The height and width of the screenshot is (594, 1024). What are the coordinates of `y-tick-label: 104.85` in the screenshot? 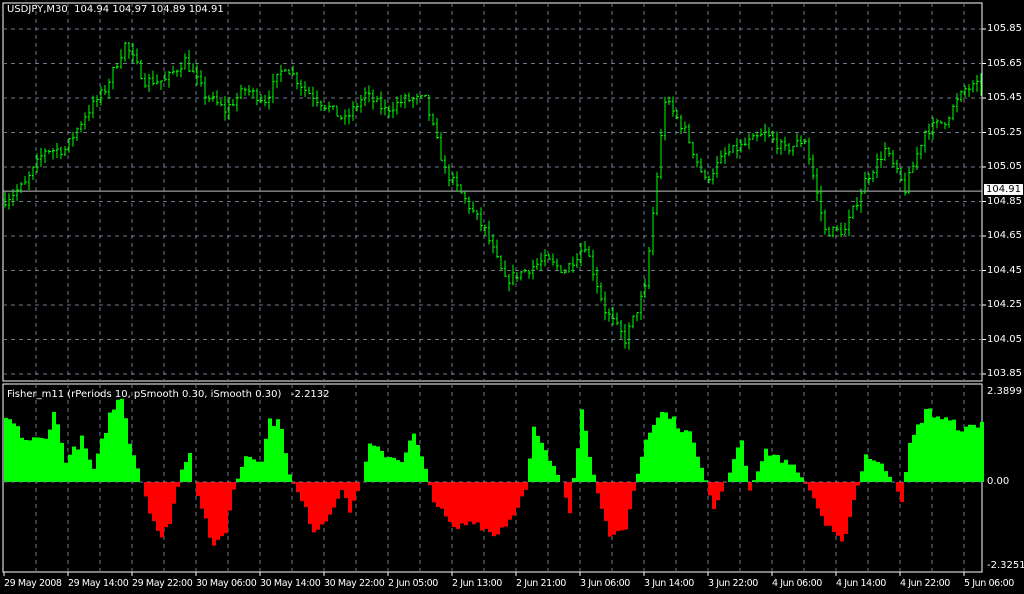 It's located at (1004, 201).